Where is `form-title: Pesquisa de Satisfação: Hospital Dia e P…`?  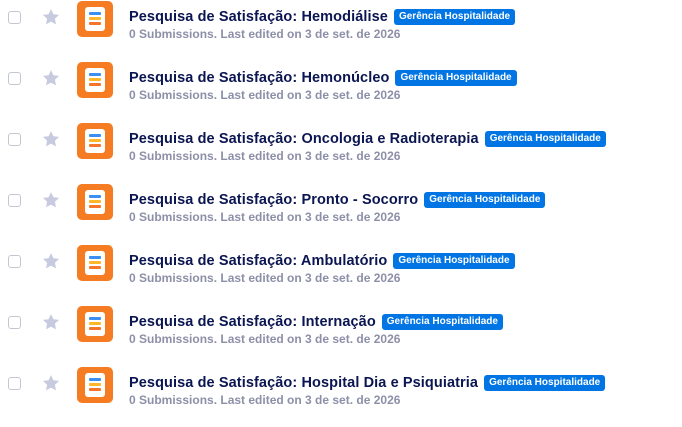 form-title: Pesquisa de Satisfação: Hospital Dia e P… is located at coordinates (303, 383).